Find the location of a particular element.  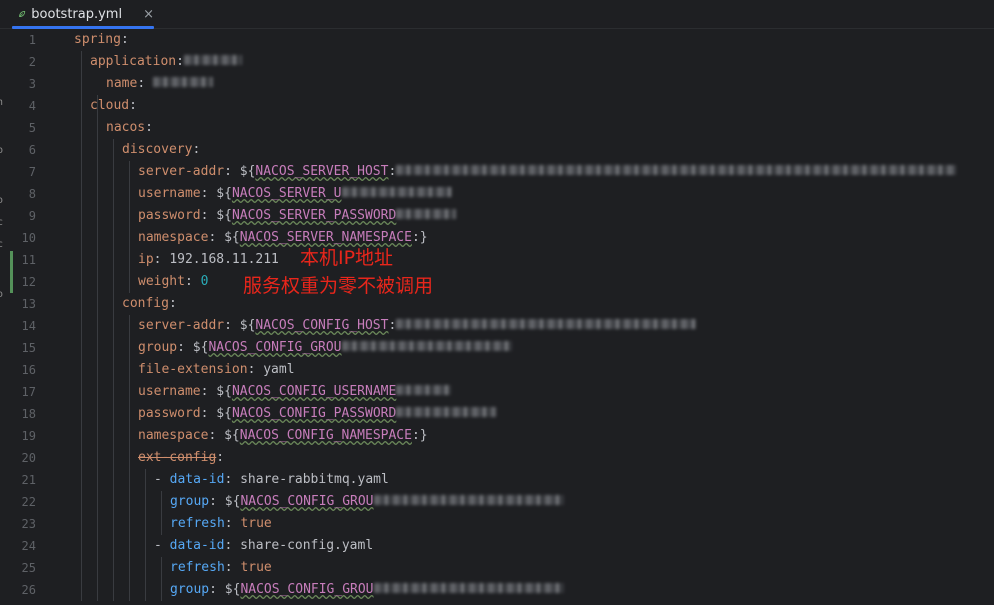

yaml-key: ip is located at coordinates (146, 259).